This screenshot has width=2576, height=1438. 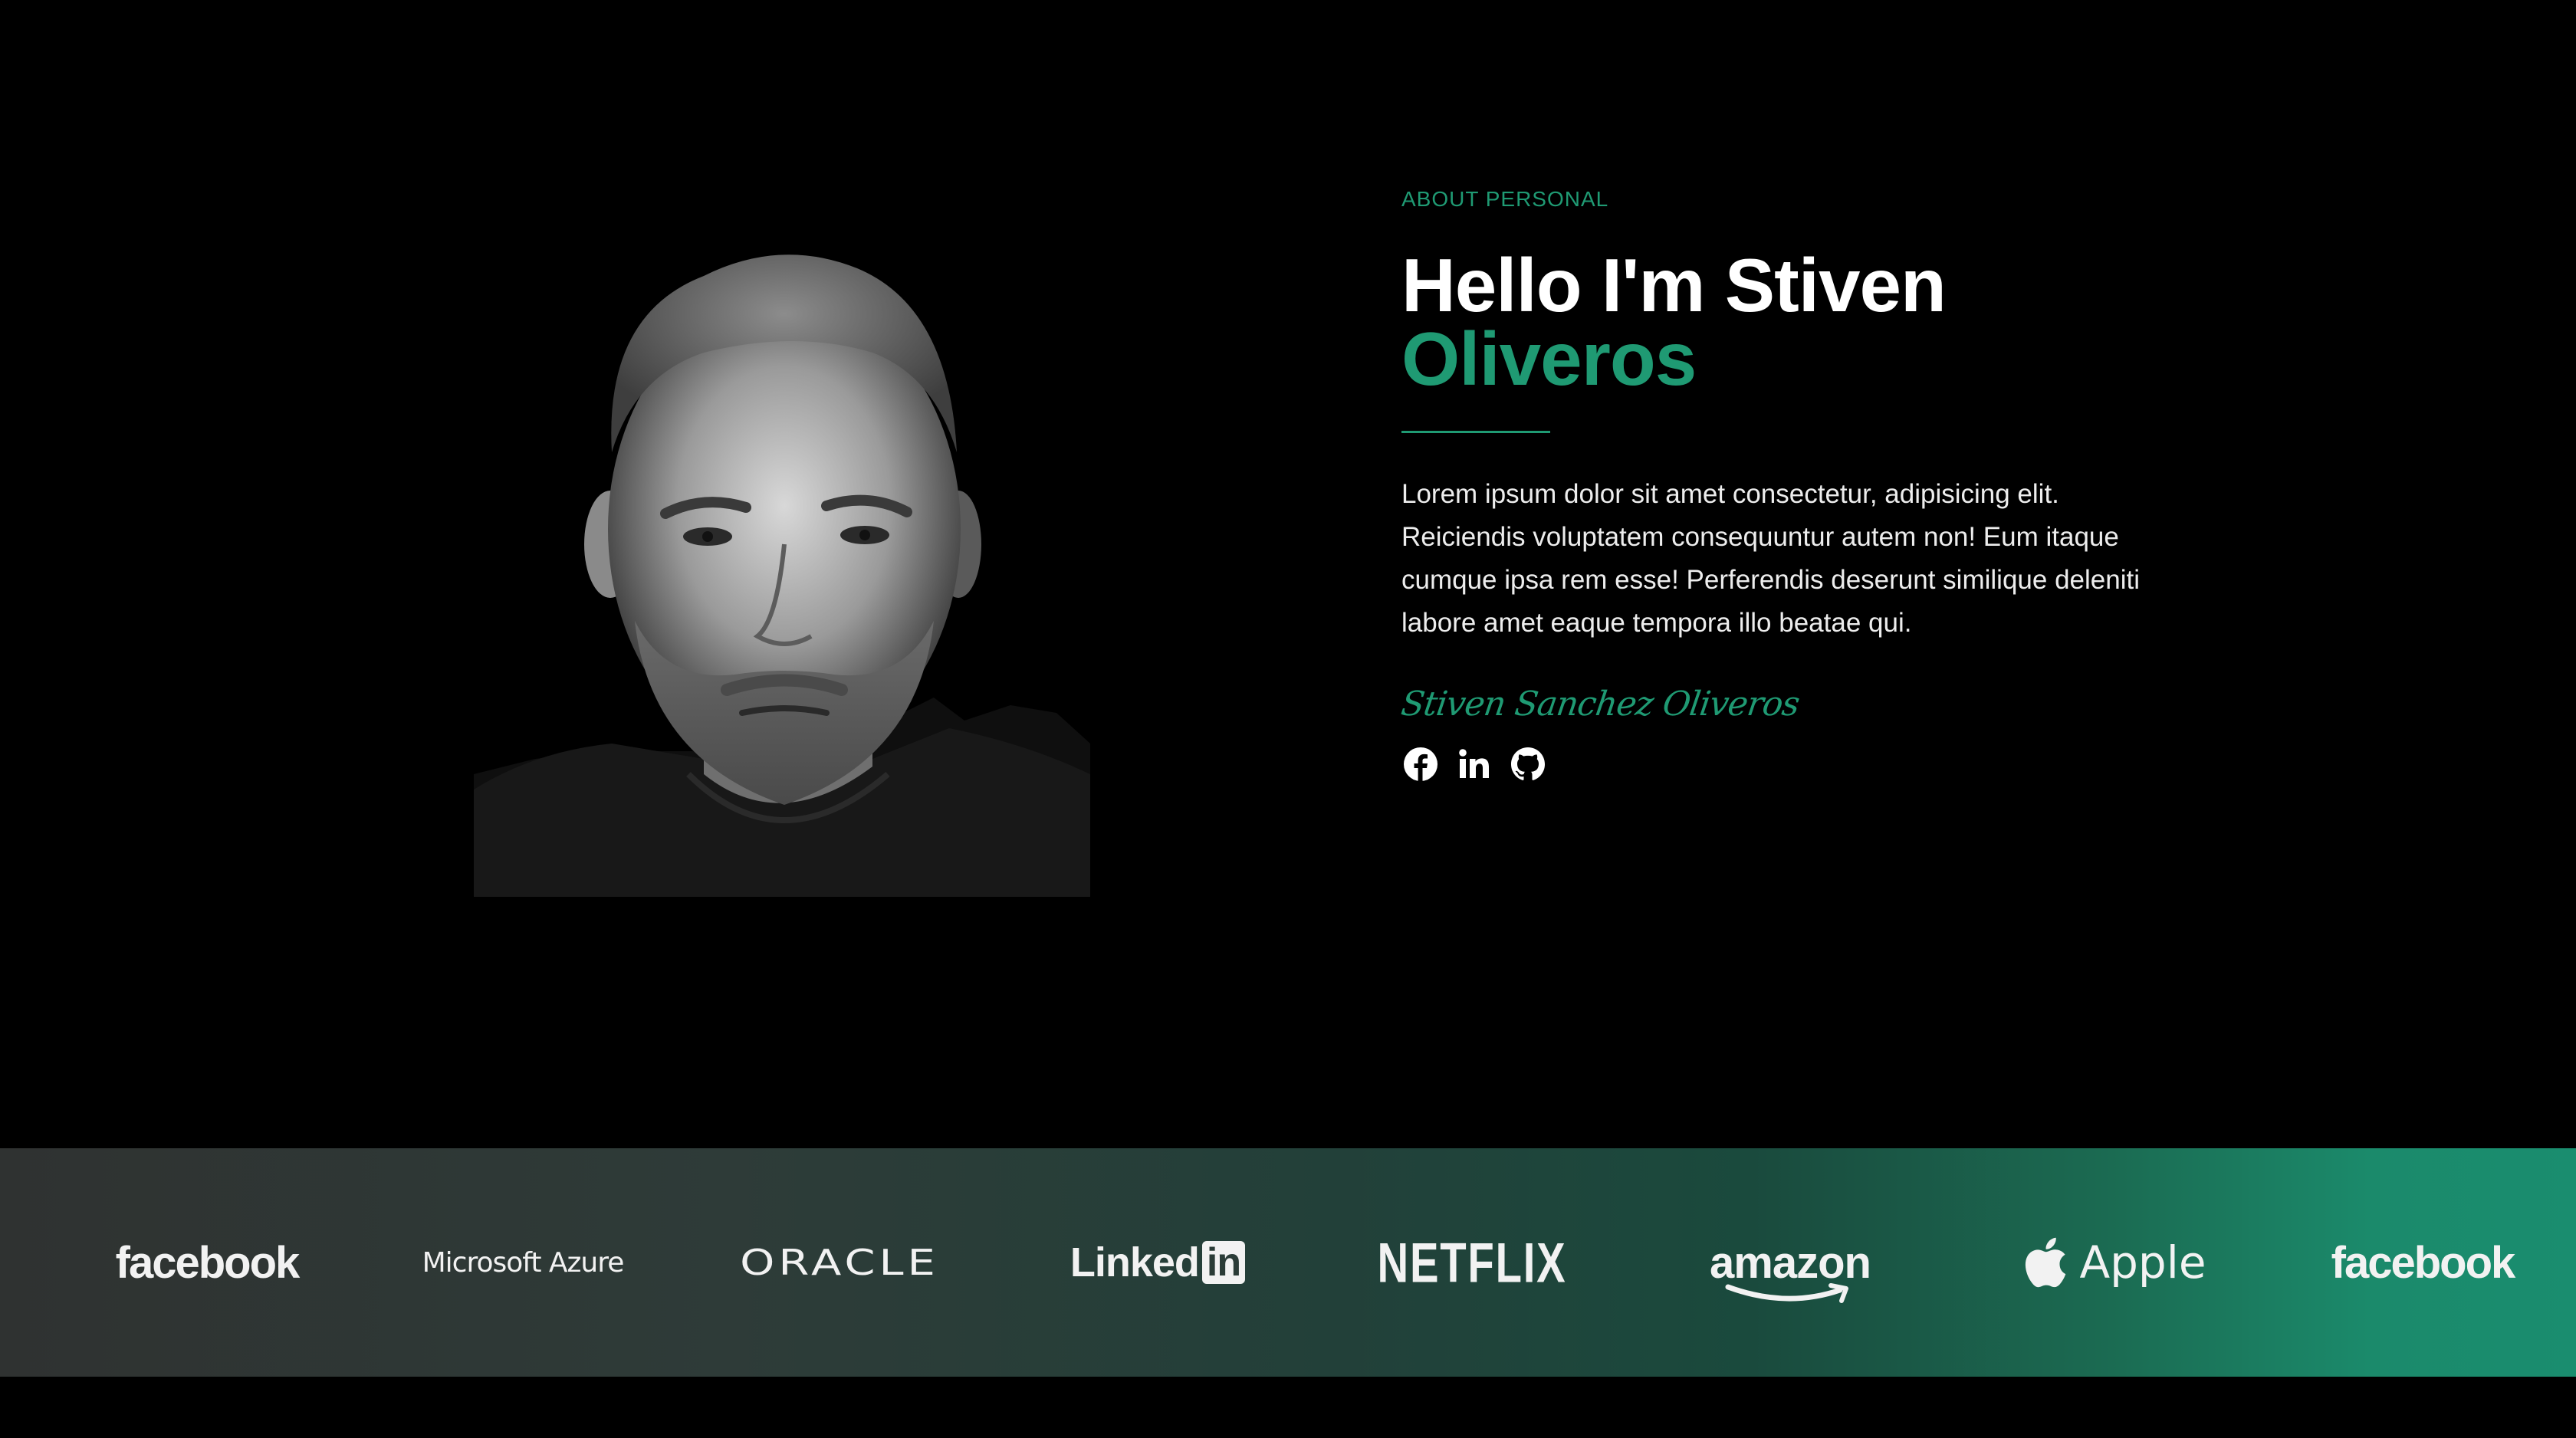 I want to click on brand-linkedin: Linked in, so click(x=1158, y=1262).